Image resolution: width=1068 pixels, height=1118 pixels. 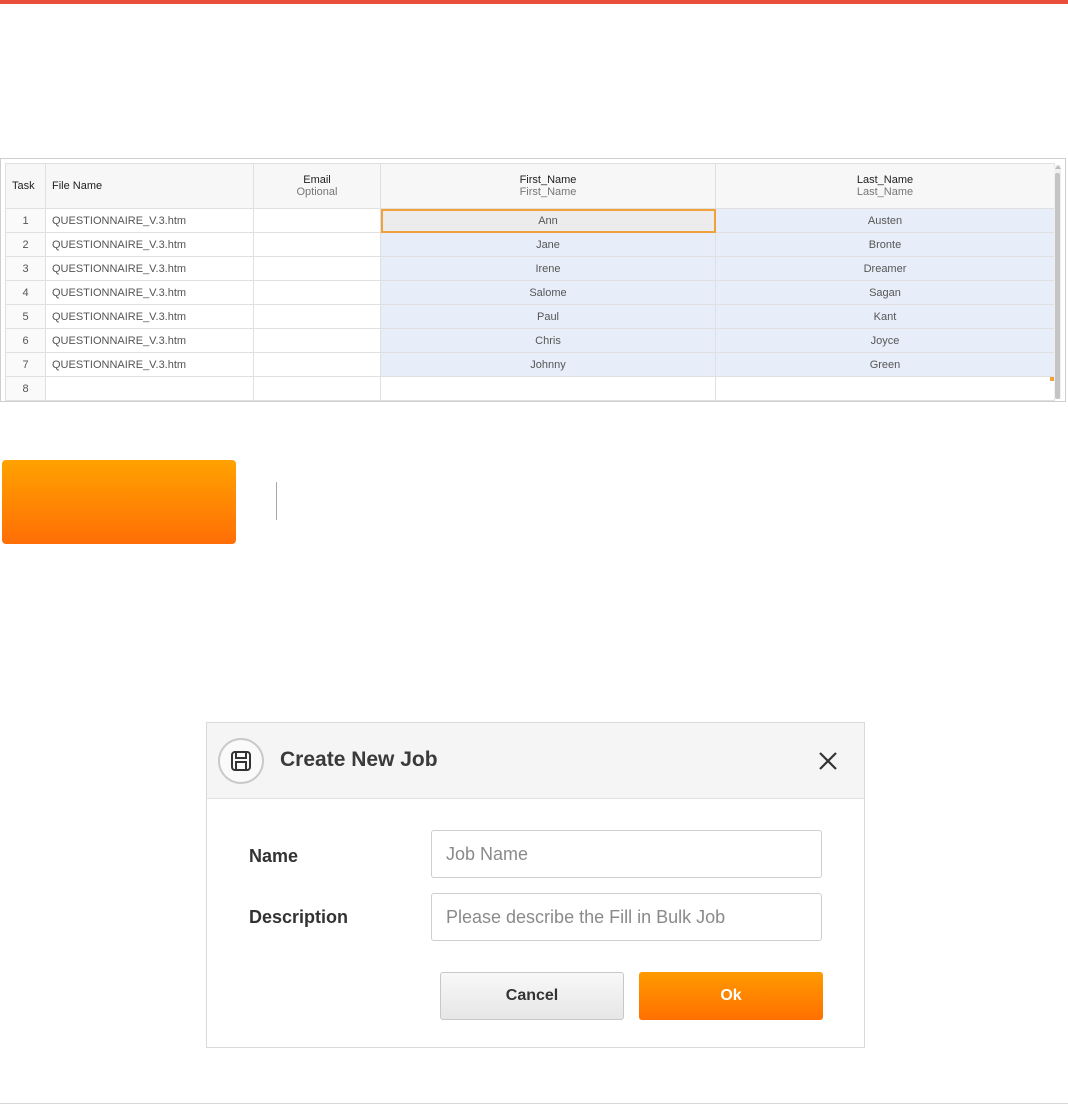 What do you see at coordinates (25, 364) in the screenshot?
I see `task-cell: 7` at bounding box center [25, 364].